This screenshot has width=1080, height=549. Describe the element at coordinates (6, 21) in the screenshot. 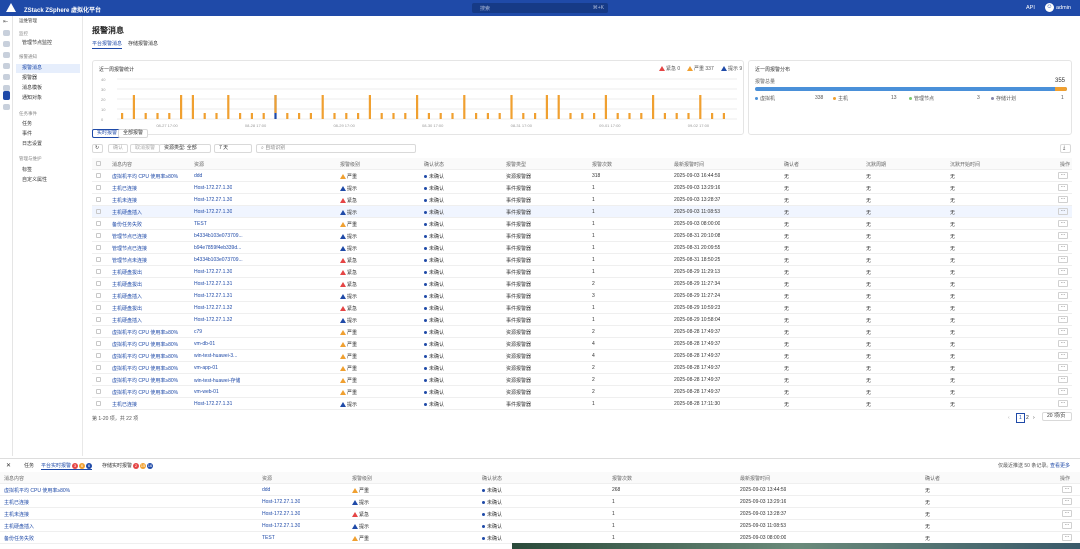

I see `collapse-icon: ⇤` at that location.